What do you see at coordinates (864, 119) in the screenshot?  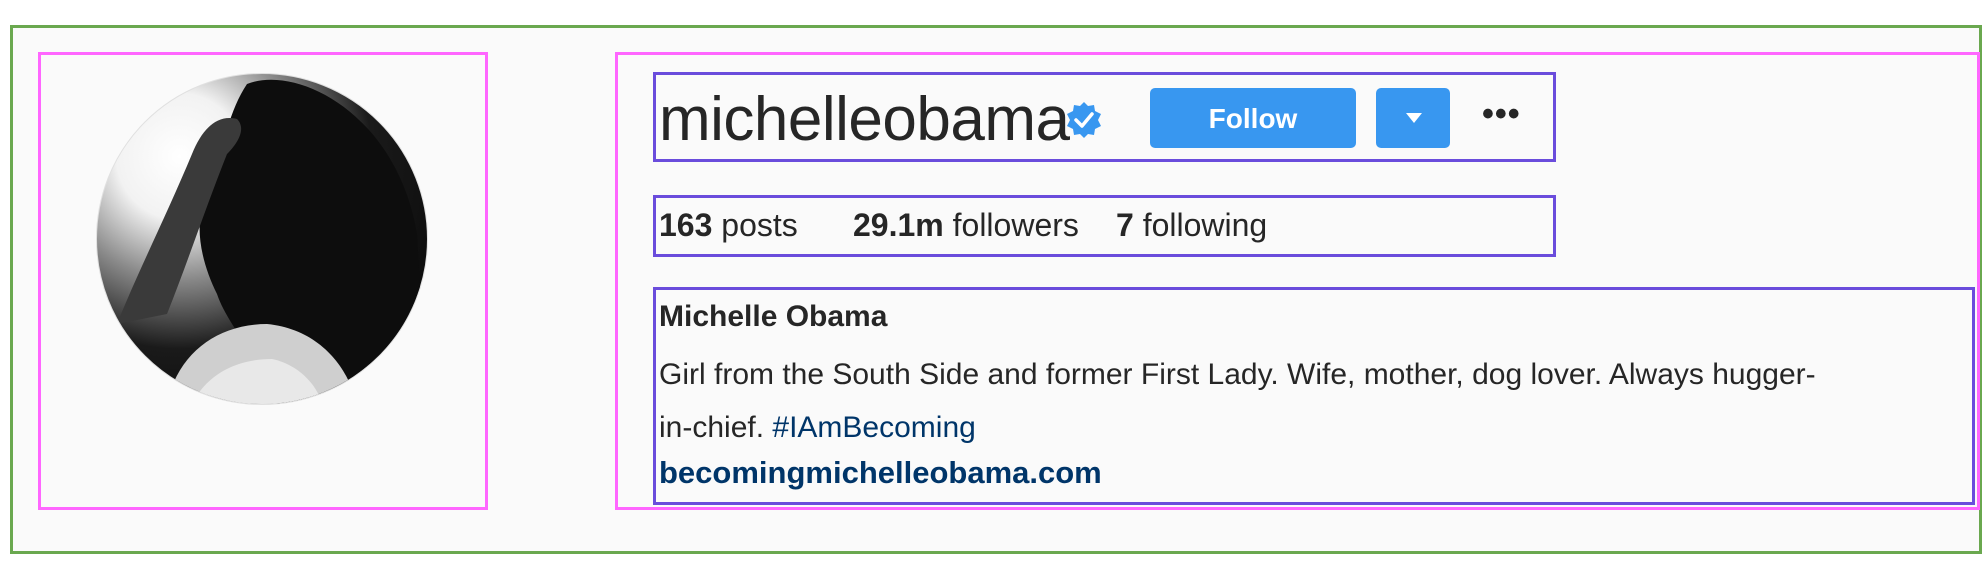 I see `username: michelleobama` at bounding box center [864, 119].